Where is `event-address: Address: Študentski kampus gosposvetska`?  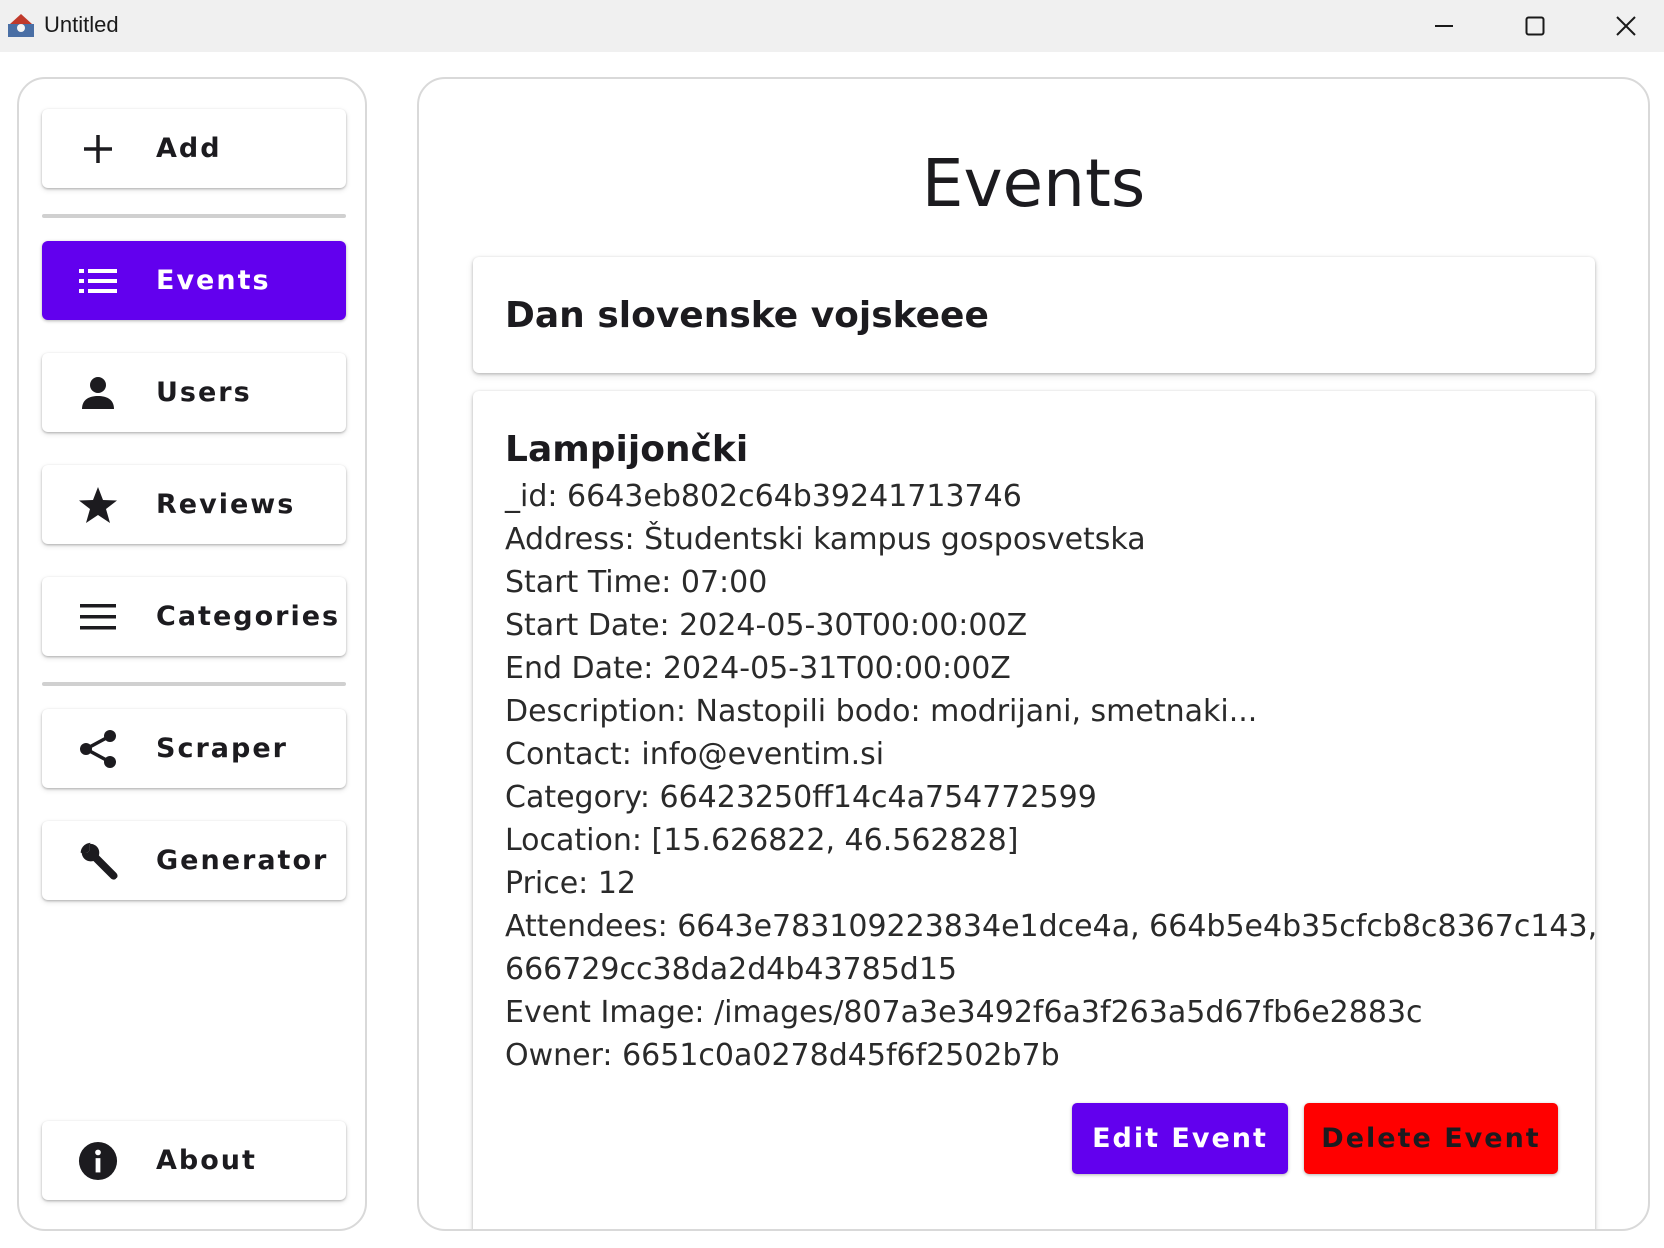
event-address: Address: Študentski kampus gosposvetska is located at coordinates (825, 539).